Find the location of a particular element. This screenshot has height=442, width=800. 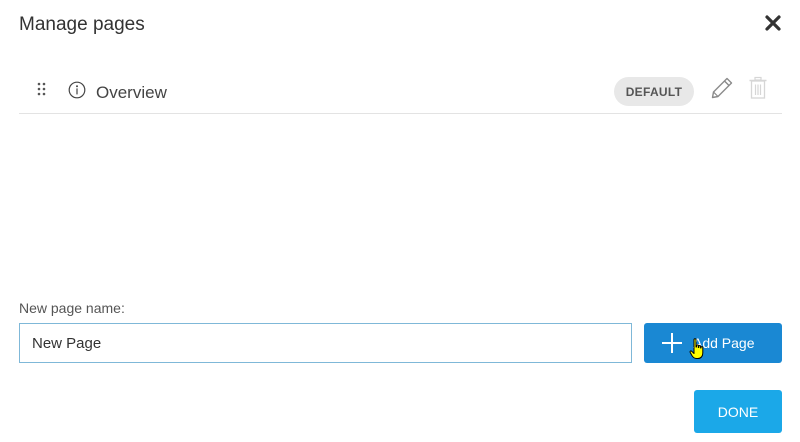

close-button is located at coordinates (773, 23).